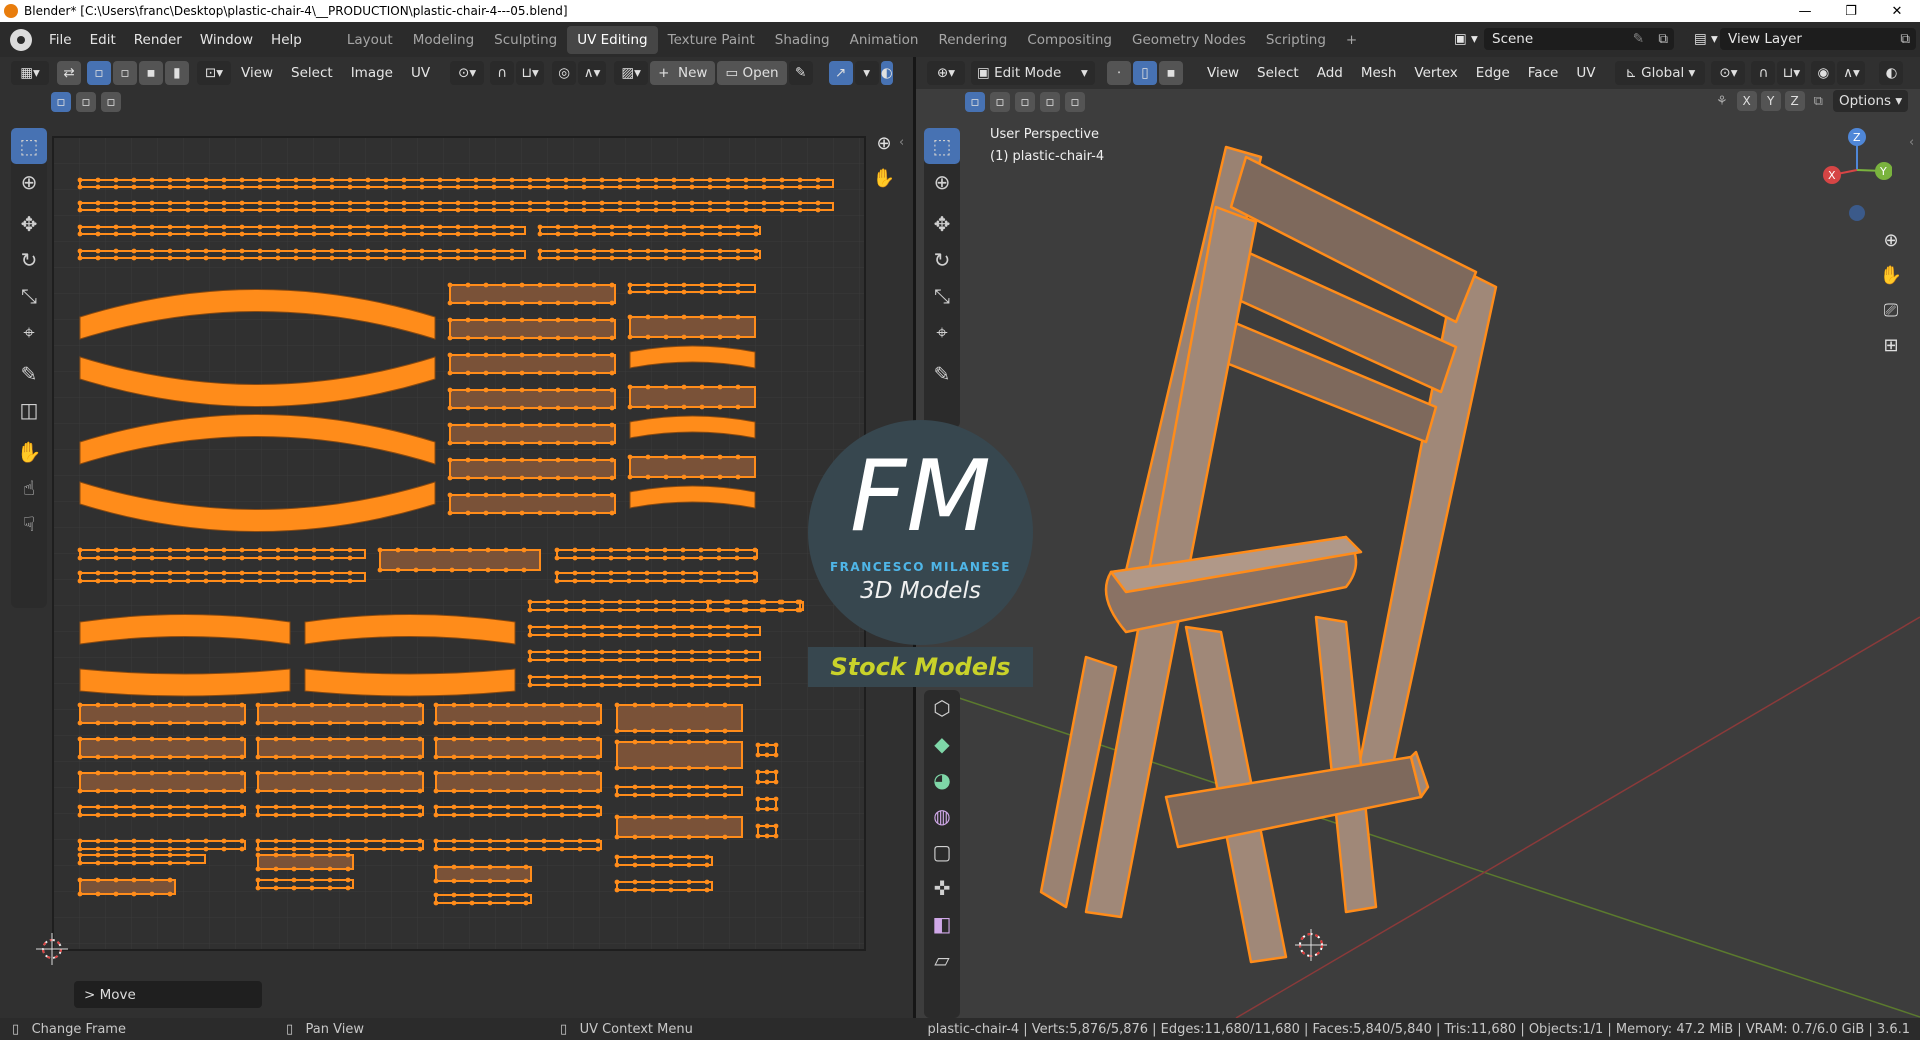  What do you see at coordinates (29, 524) in the screenshot?
I see `pinch-tool-icon: ☟` at bounding box center [29, 524].